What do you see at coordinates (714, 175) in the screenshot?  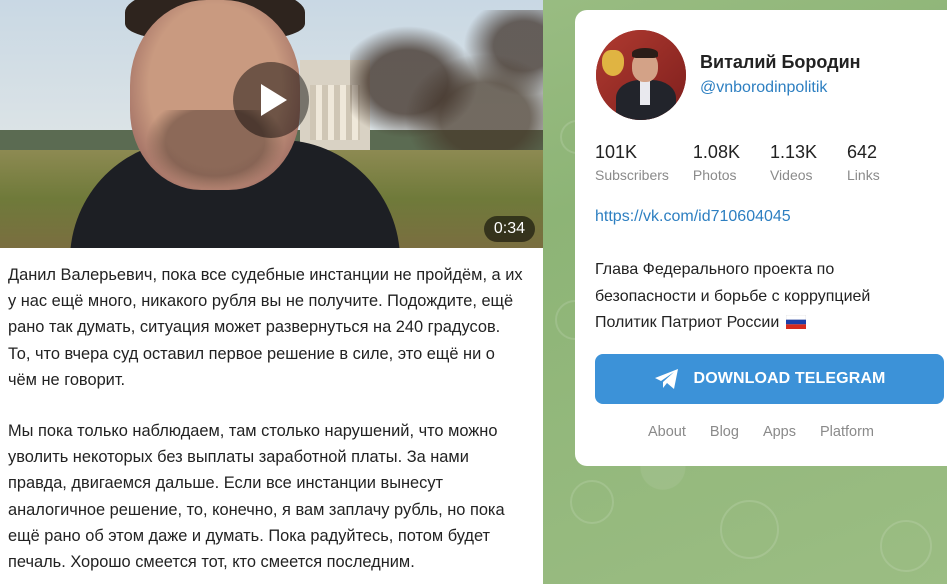 I see `stat-label: Photos` at bounding box center [714, 175].